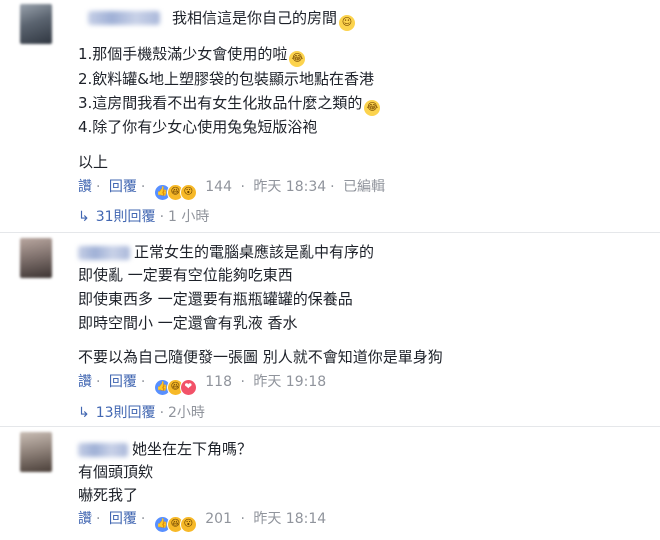 This screenshot has width=660, height=540. Describe the element at coordinates (260, 357) in the screenshot. I see `comment-line: 不要以為自己隨便發一張圖 別人就不會知道你是單身狗` at that location.